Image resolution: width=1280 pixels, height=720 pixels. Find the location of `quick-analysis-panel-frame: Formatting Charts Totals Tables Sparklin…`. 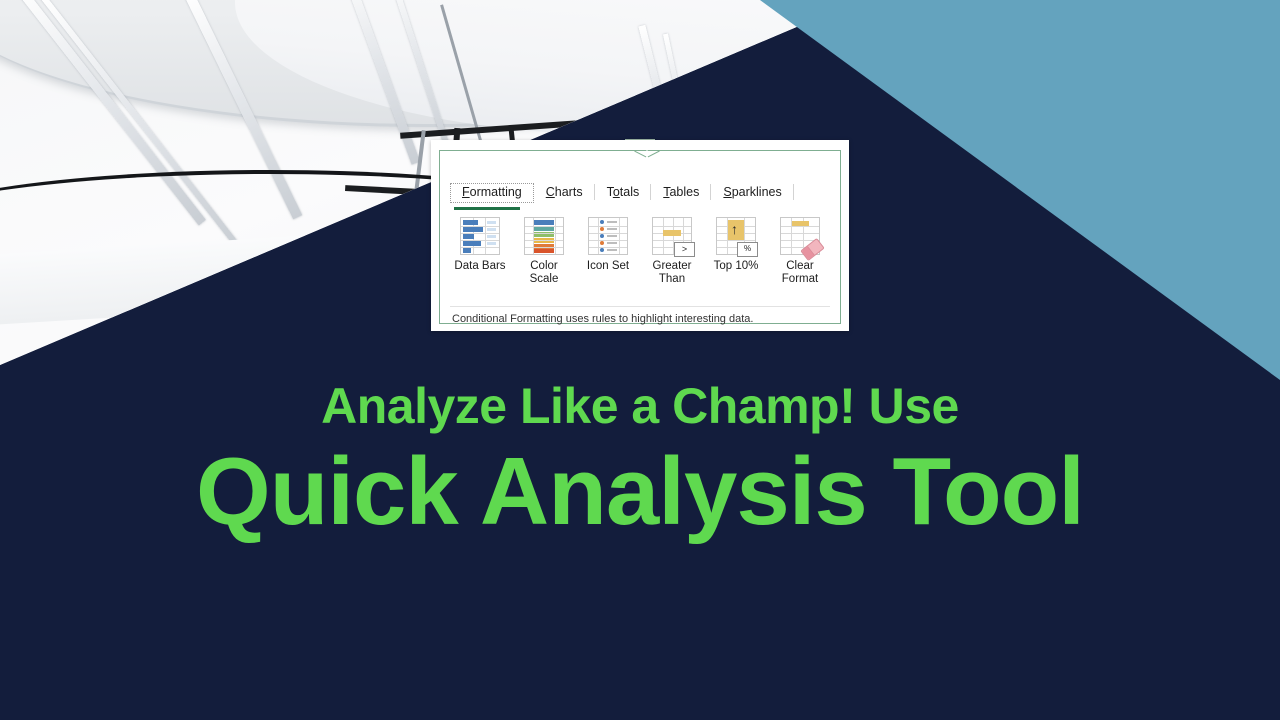

quick-analysis-panel-frame: Formatting Charts Totals Tables Sparklin… is located at coordinates (640, 237).